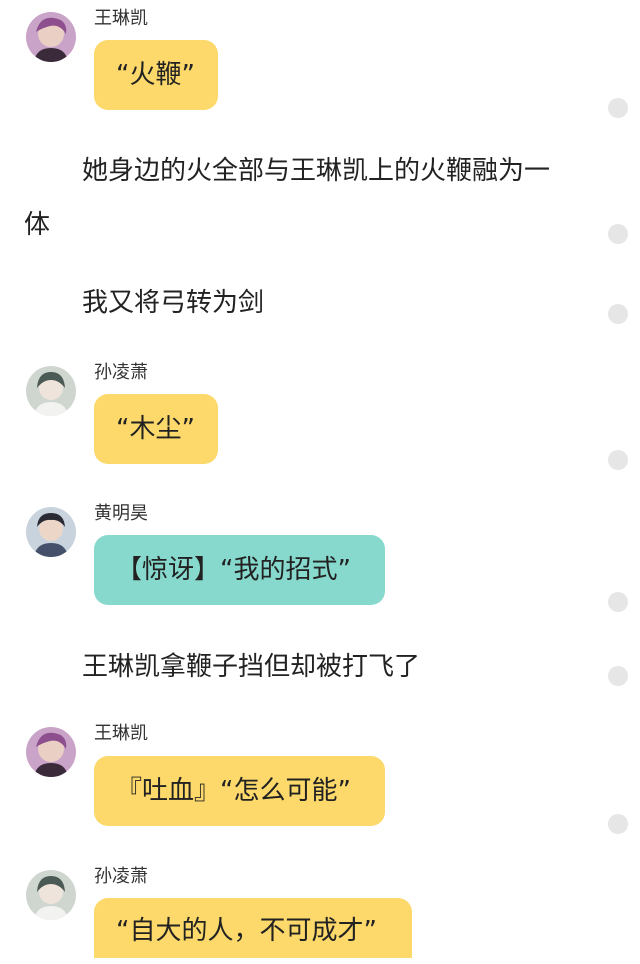  What do you see at coordinates (253, 928) in the screenshot?
I see `message-bubble: “自大的人，不可成才”` at bounding box center [253, 928].